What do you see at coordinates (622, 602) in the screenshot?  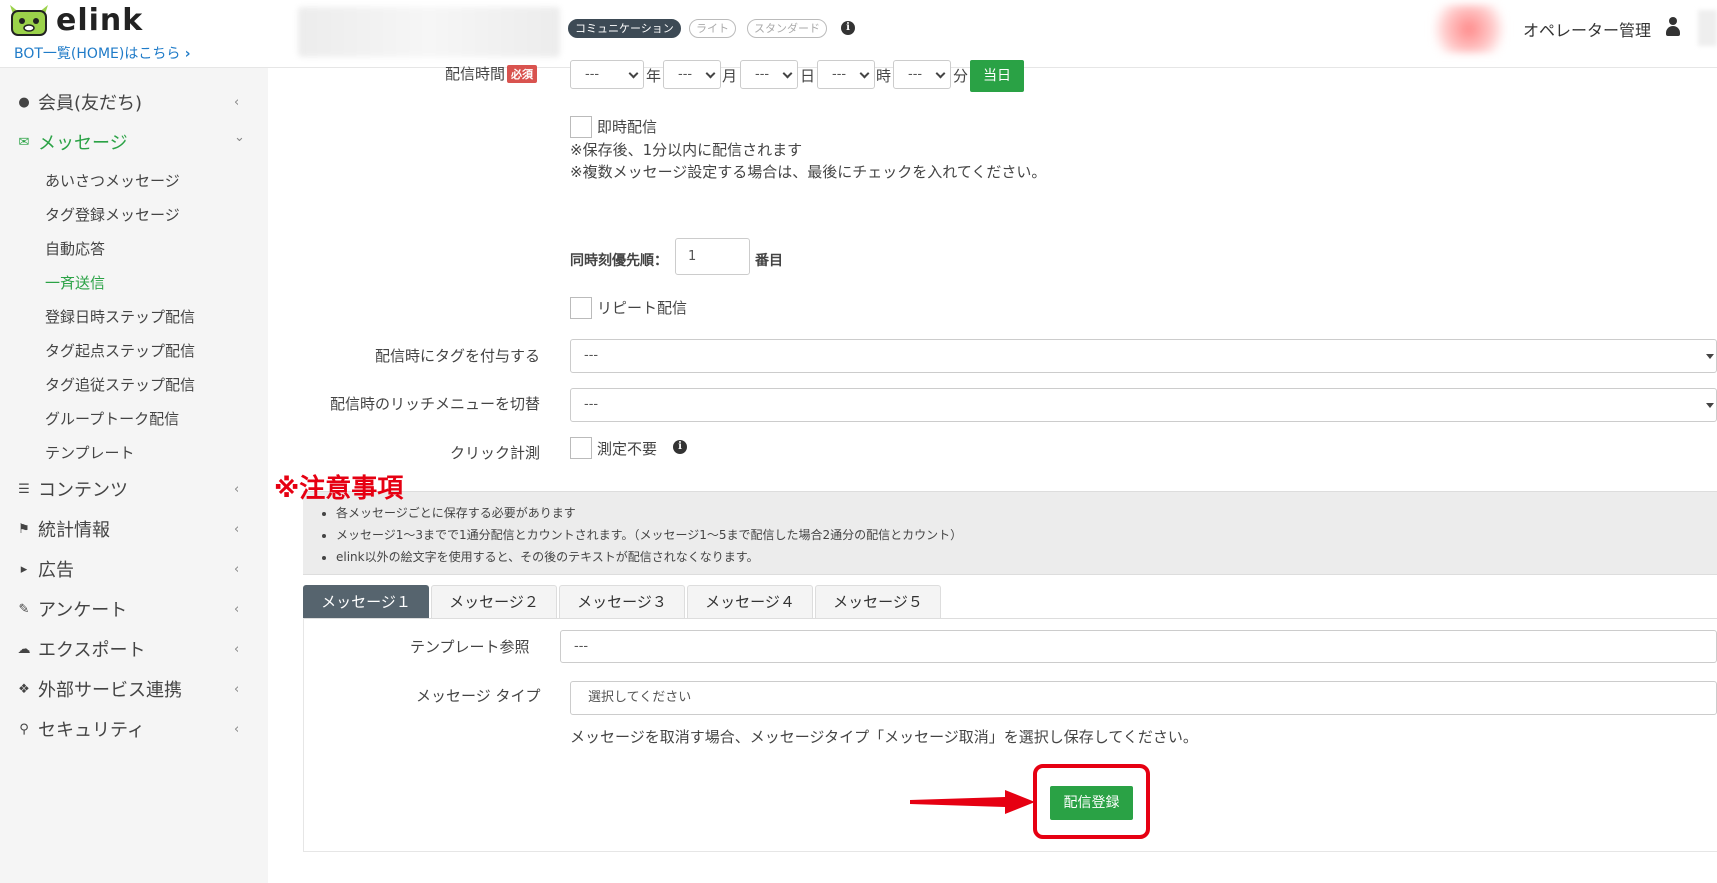 I see `tab-message-3: メッセージ３` at bounding box center [622, 602].